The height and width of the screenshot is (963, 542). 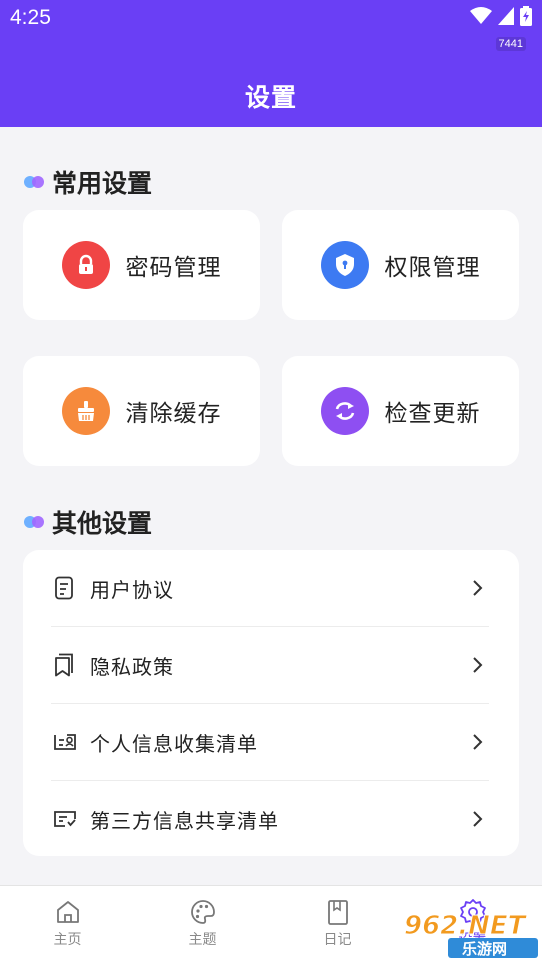 I want to click on tab-home: 主页, so click(x=67, y=924).